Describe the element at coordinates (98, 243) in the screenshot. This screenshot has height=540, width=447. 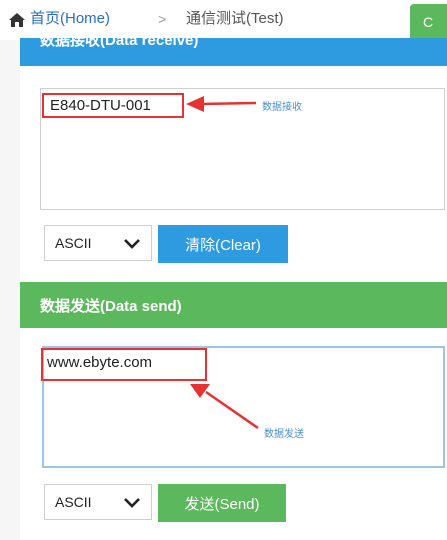
I see `receive-encoding-select: ASCII` at that location.